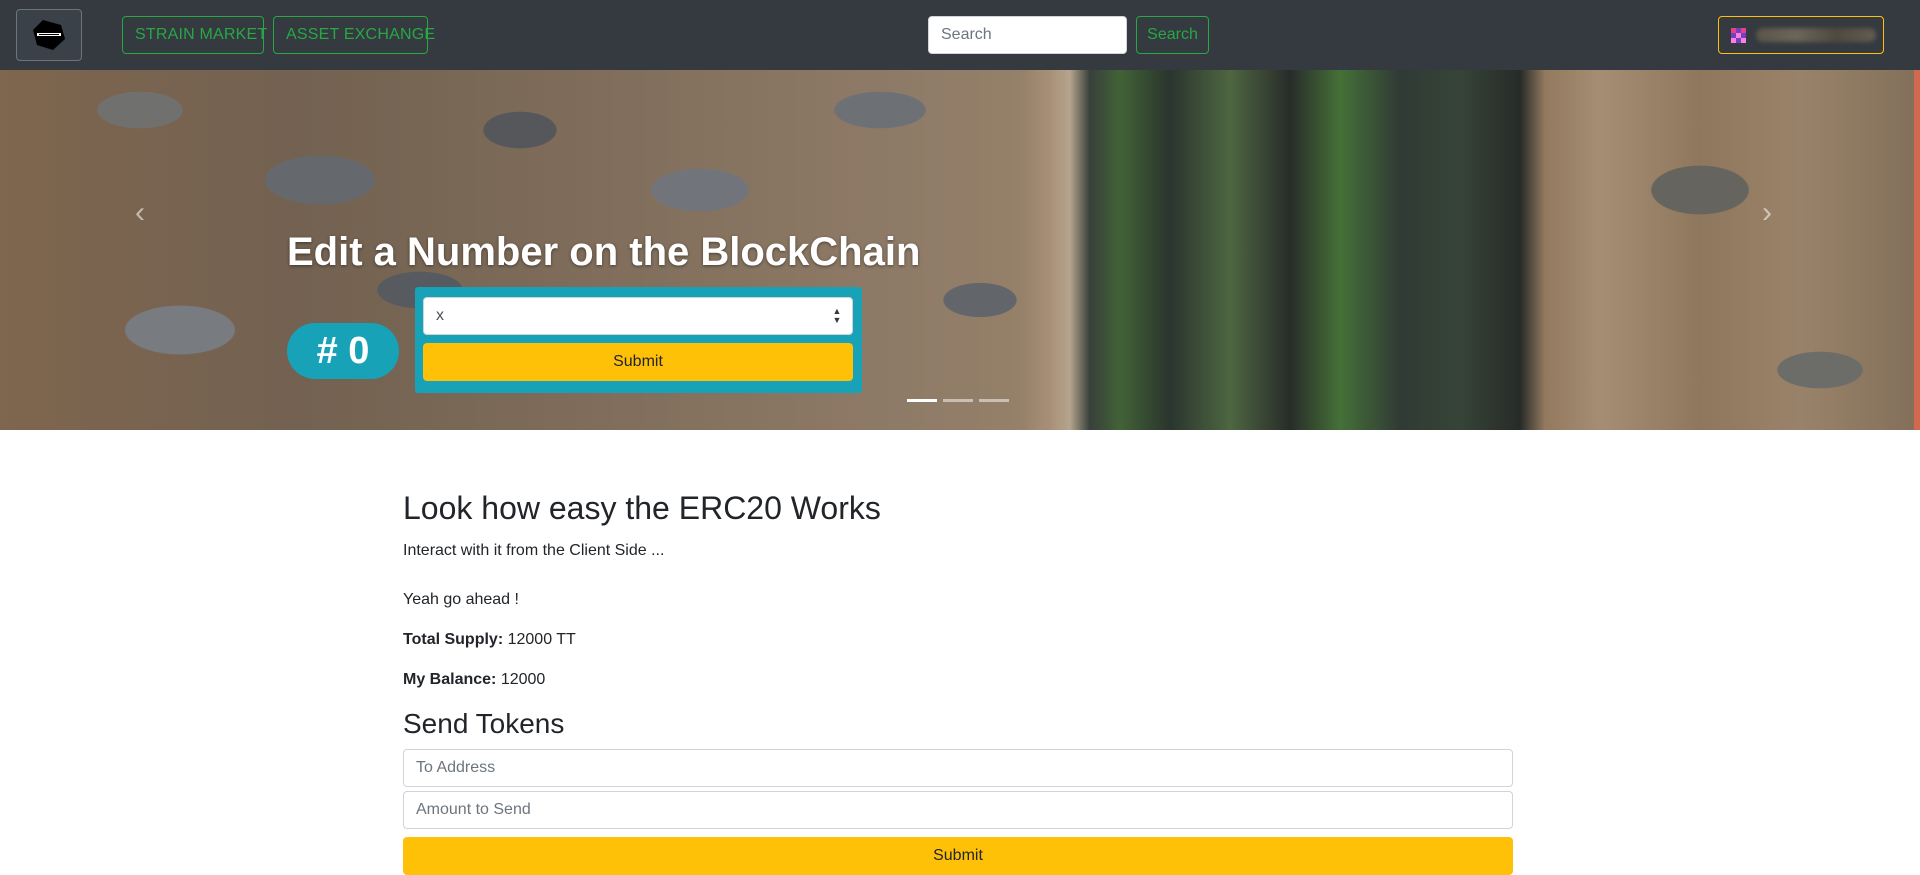 This screenshot has height=875, width=1920. Describe the element at coordinates (1172, 35) in the screenshot. I see `search-button: Search` at that location.